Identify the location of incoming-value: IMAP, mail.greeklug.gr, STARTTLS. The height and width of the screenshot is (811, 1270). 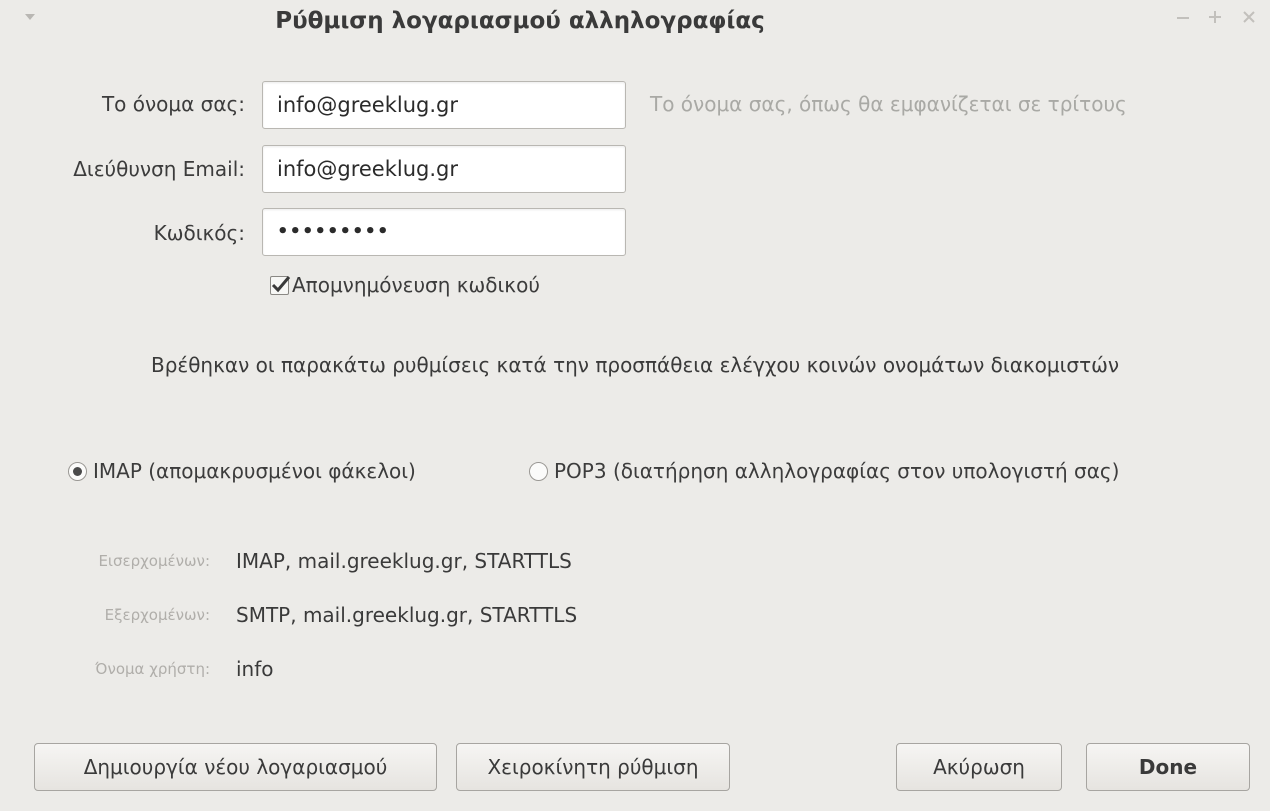
(404, 561).